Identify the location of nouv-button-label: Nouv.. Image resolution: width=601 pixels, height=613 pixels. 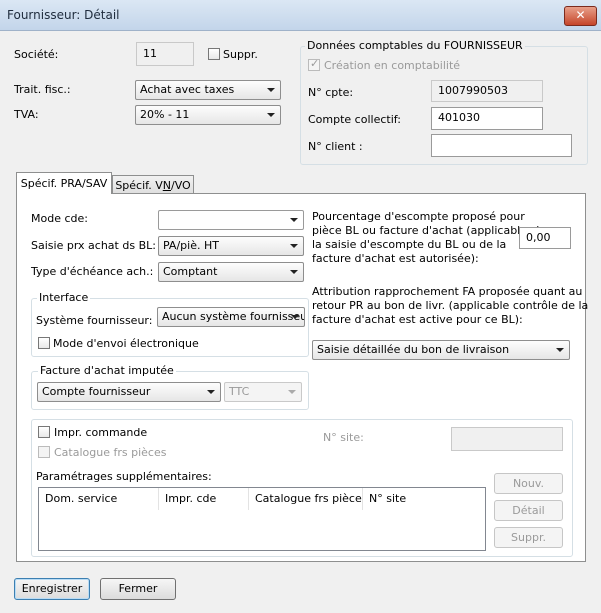
(528, 483).